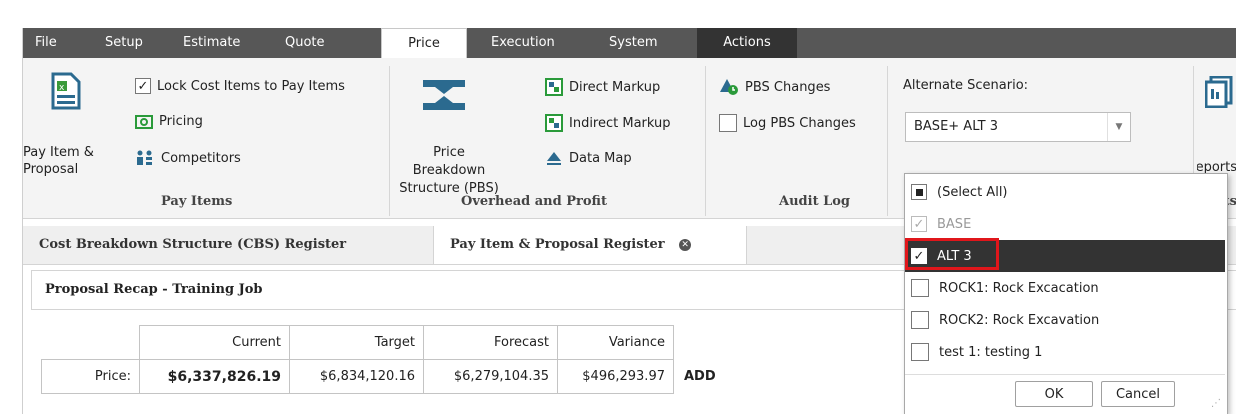 The width and height of the screenshot is (1236, 414). I want to click on tab-price: Price, so click(424, 43).